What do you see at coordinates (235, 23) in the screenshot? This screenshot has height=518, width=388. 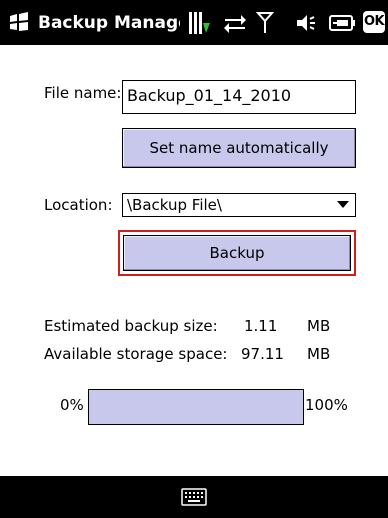 I see `sync-icon` at bounding box center [235, 23].